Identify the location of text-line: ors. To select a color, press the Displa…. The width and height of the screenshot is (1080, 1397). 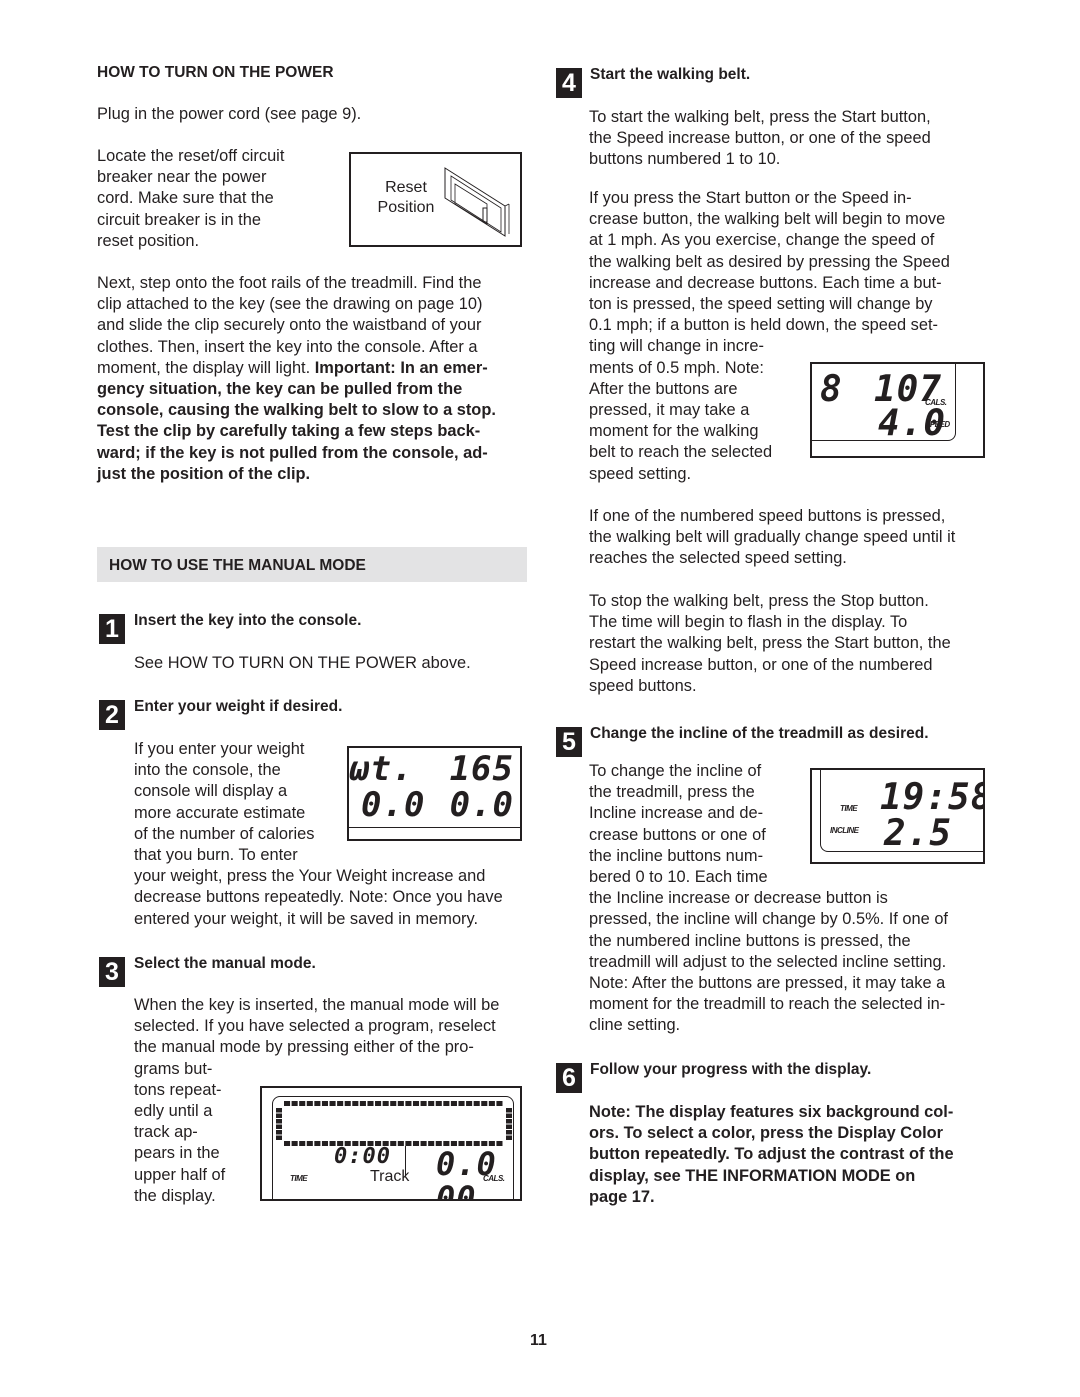
(766, 1133).